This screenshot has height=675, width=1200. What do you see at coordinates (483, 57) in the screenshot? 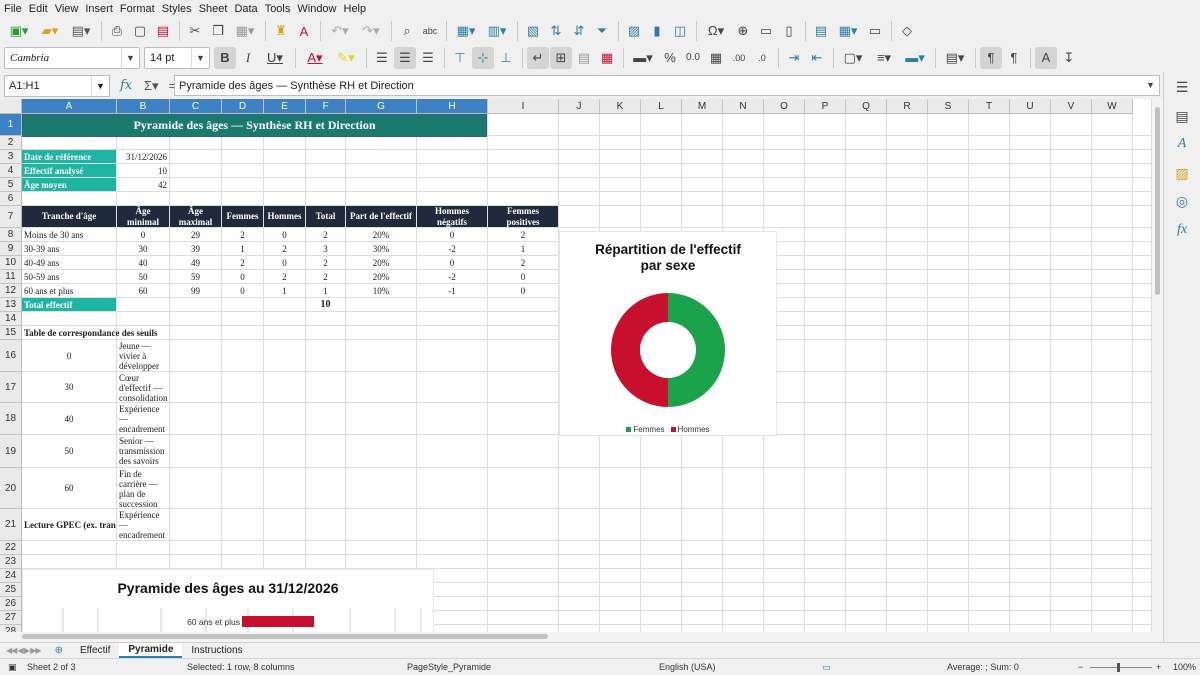
I see `center-vertically-icon: ⊹` at bounding box center [483, 57].